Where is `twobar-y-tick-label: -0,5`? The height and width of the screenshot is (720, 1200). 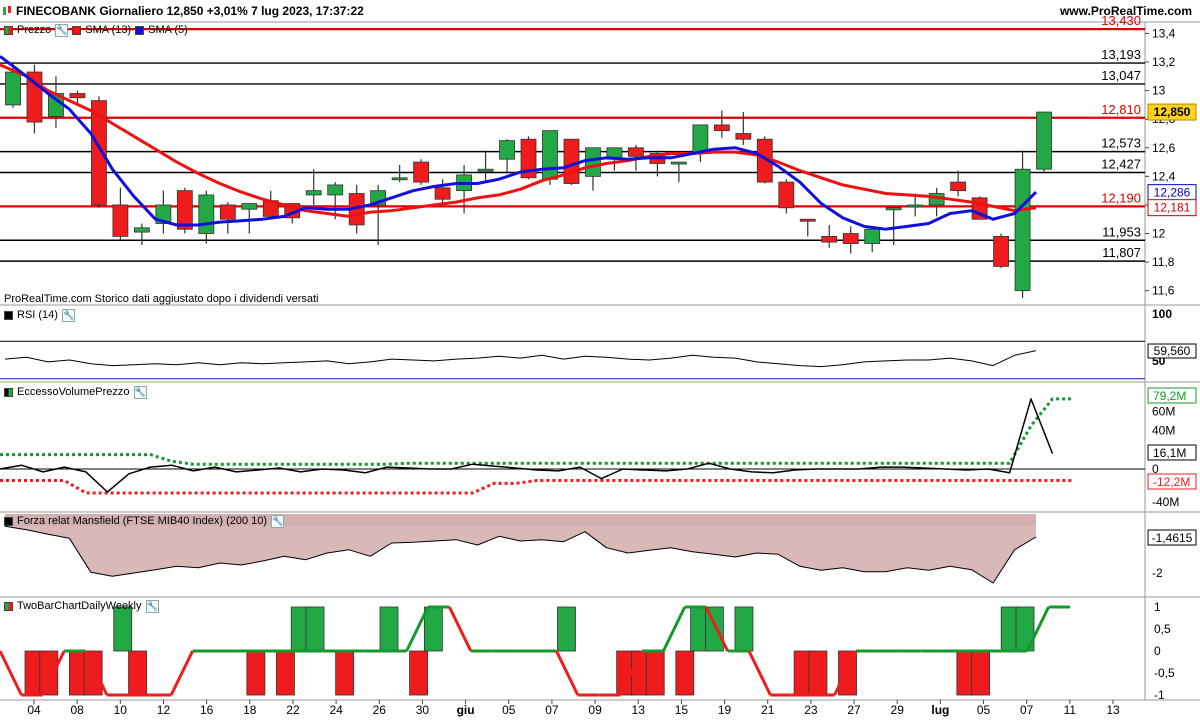 twobar-y-tick-label: -0,5 is located at coordinates (1164, 673).